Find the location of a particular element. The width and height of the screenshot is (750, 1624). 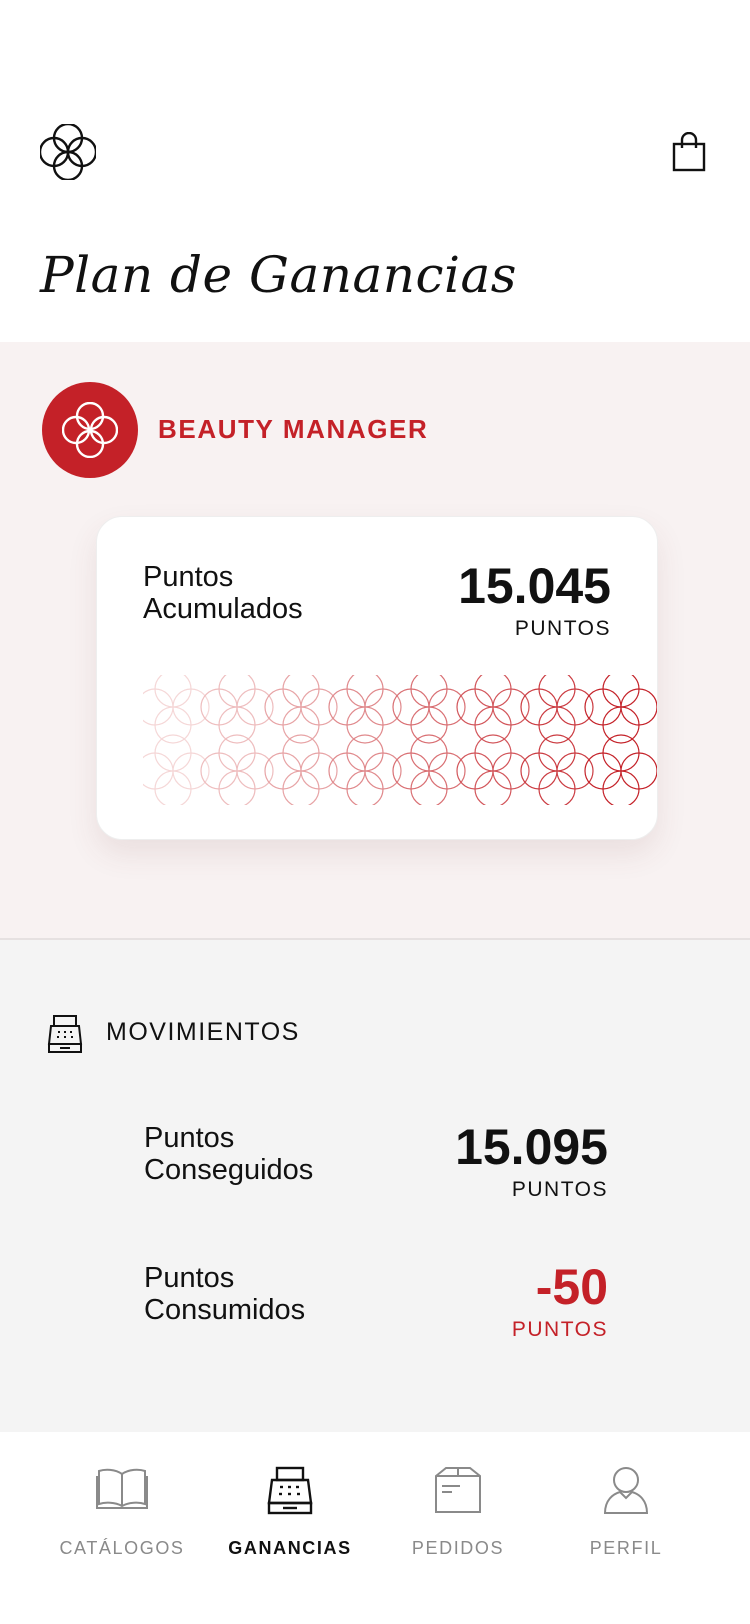

shopping-bag-icon is located at coordinates (689, 151).